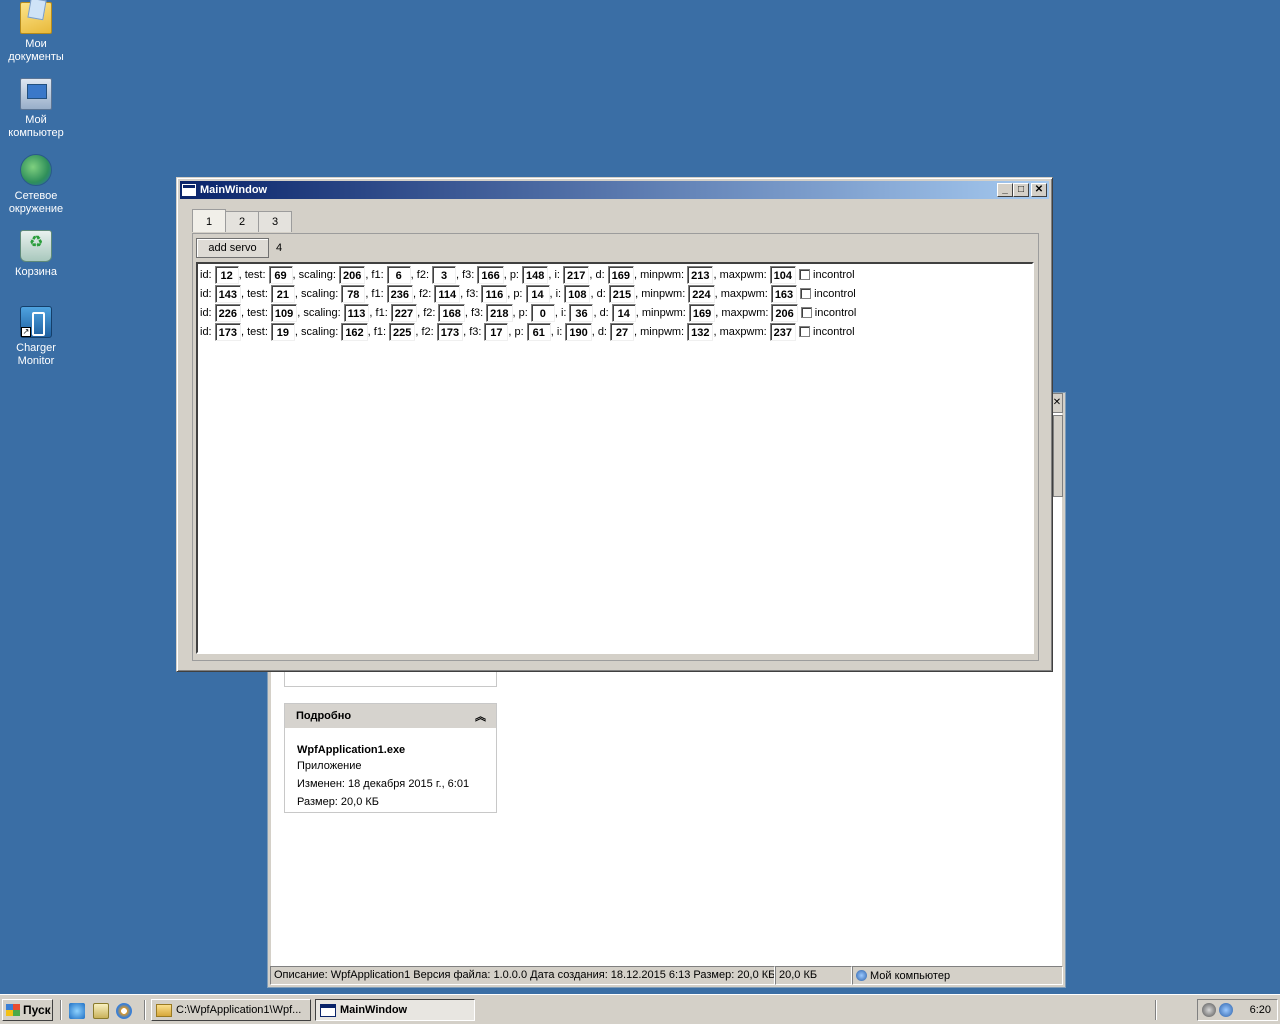  I want to click on desktop-icon-my-computer: Мой компьютер, so click(36, 109).